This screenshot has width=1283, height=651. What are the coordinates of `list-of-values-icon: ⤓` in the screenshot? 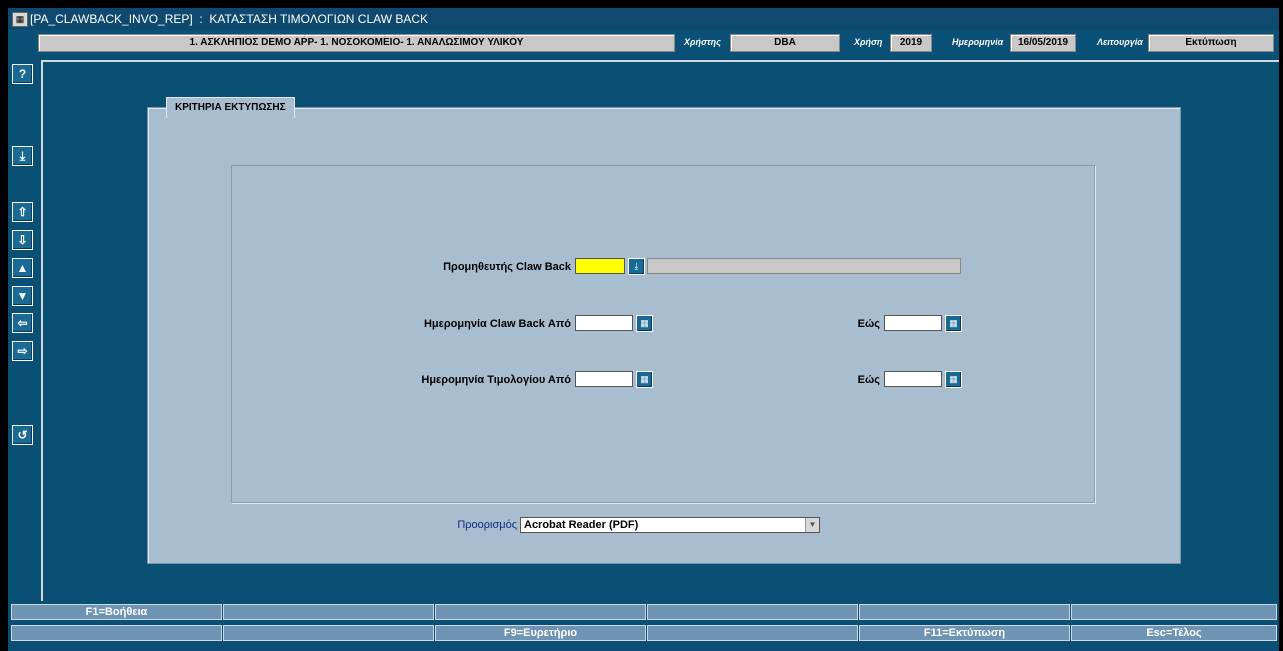 It's located at (22, 156).